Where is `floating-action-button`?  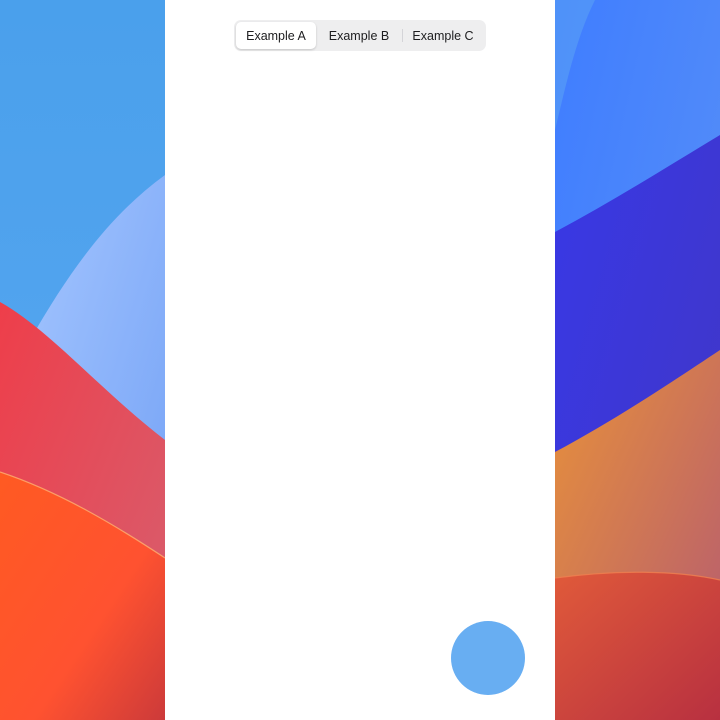
floating-action-button is located at coordinates (488, 658).